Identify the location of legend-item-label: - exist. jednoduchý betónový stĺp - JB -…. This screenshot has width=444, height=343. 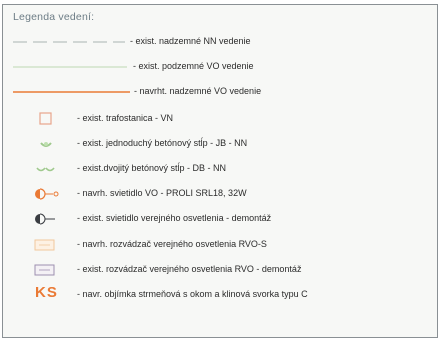
(162, 143).